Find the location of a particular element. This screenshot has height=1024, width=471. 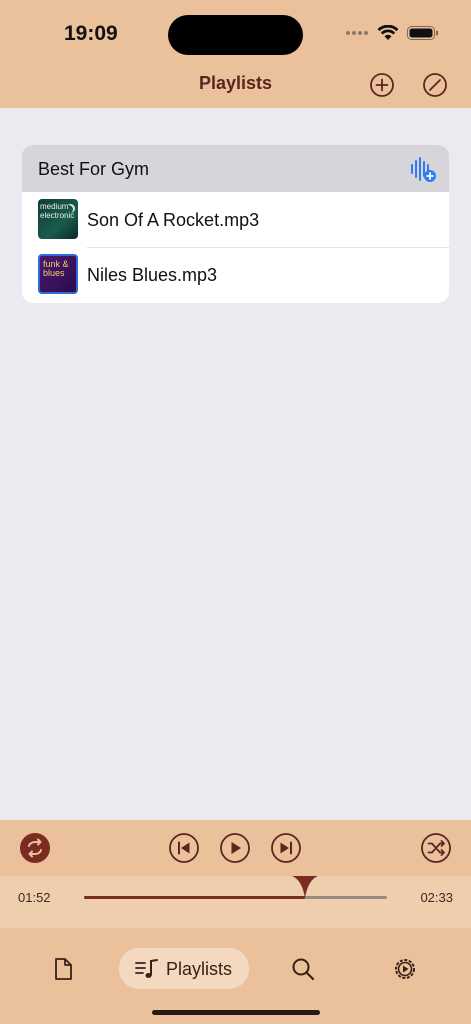

top-bar: 19:09 Playlists is located at coordinates (235, 54).